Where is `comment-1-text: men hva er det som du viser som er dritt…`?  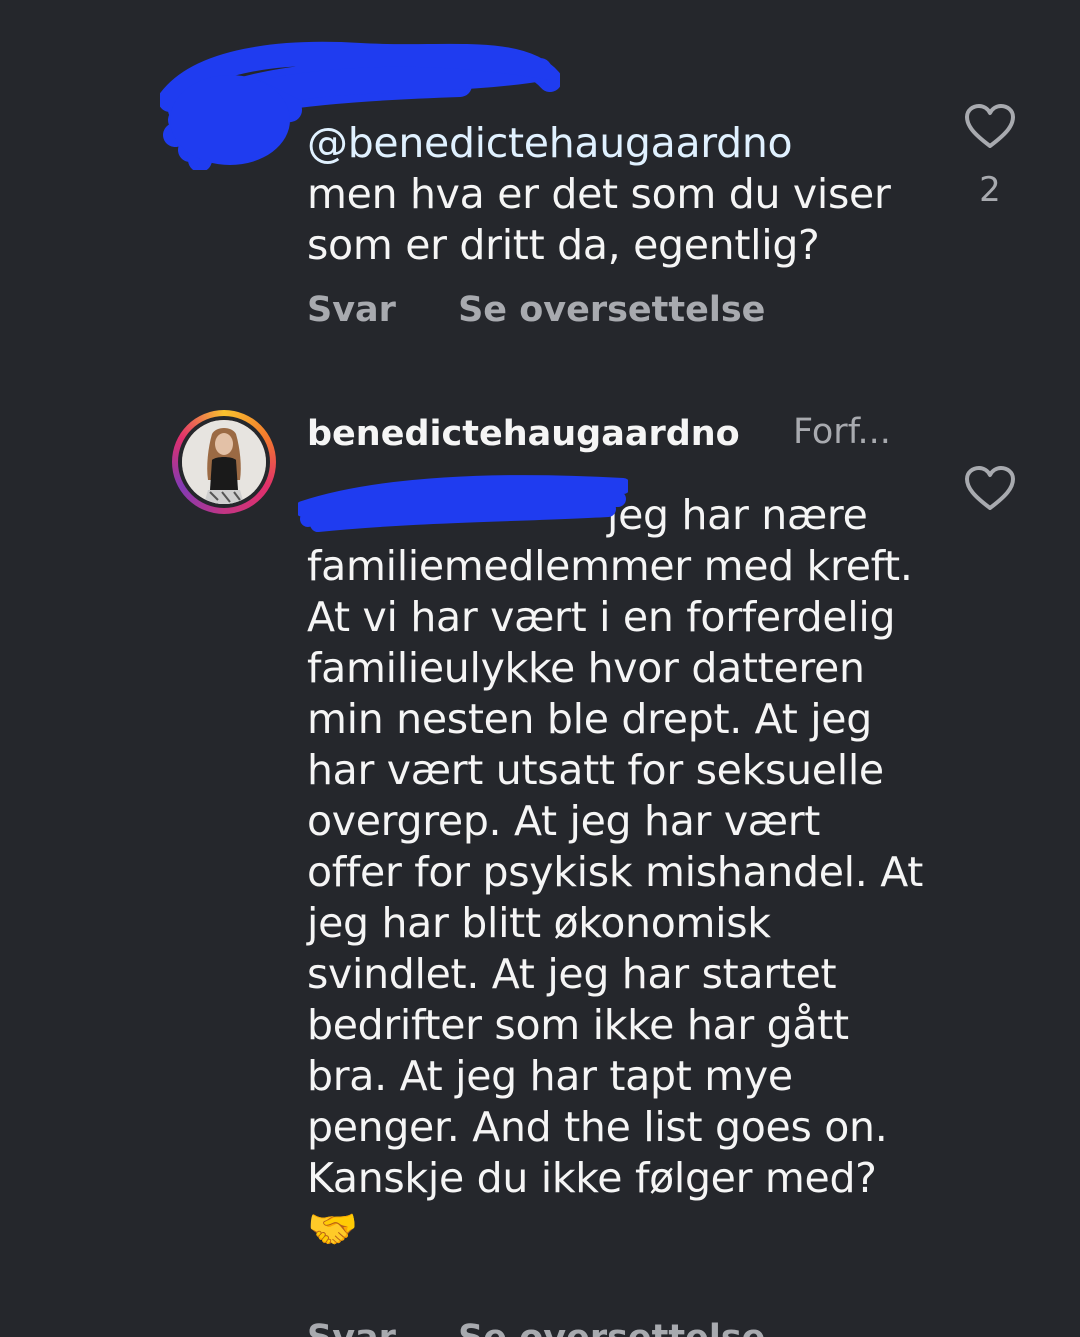 comment-1-text: men hva er det som du viser som er dritt… is located at coordinates (599, 219).